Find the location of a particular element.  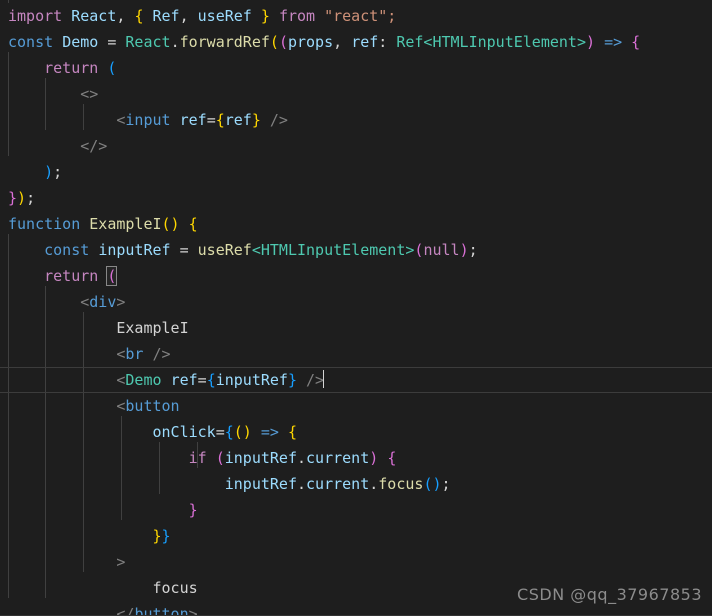

token-ref-type: Ref<HTMLInputElement> is located at coordinates (491, 42).